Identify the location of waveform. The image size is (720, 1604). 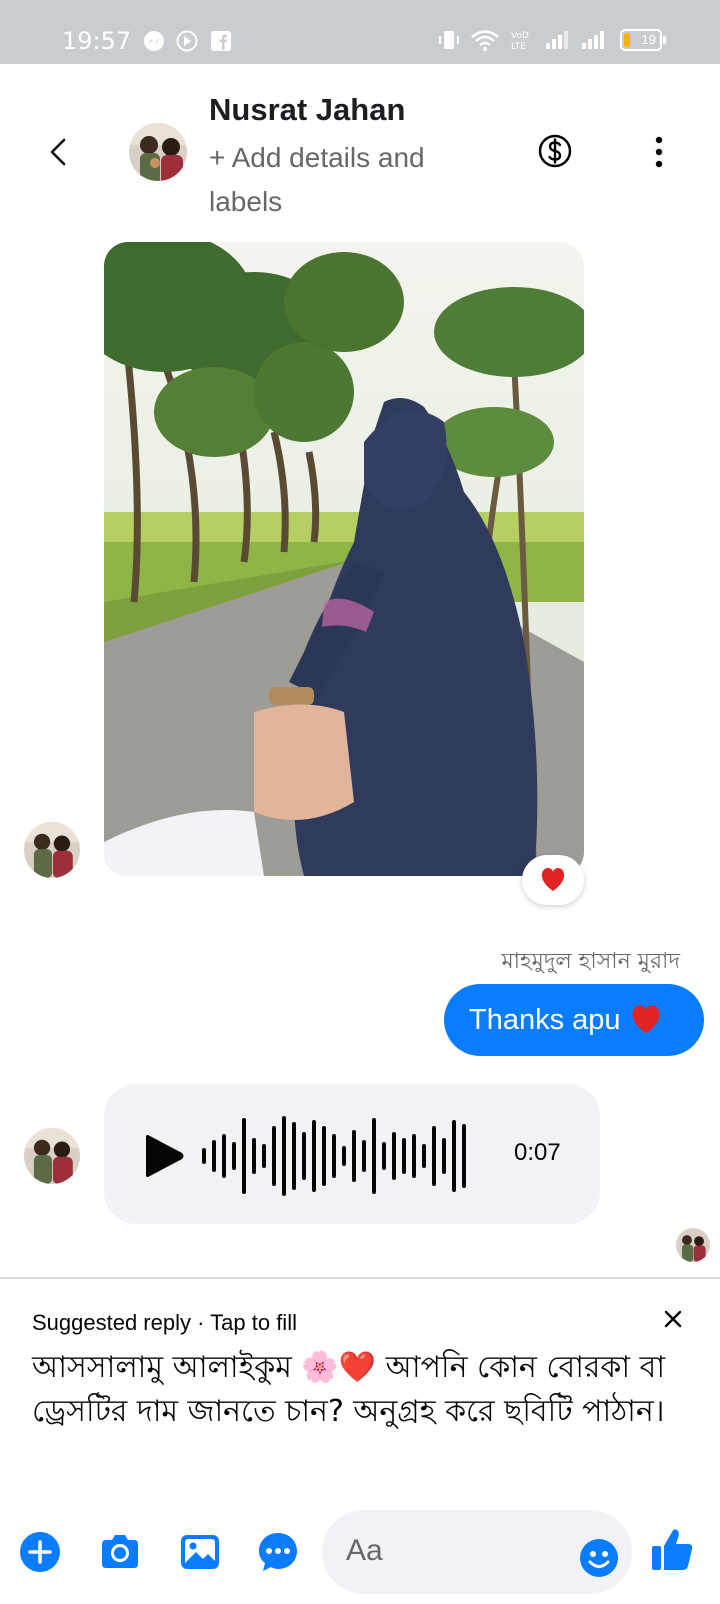
(340, 1156).